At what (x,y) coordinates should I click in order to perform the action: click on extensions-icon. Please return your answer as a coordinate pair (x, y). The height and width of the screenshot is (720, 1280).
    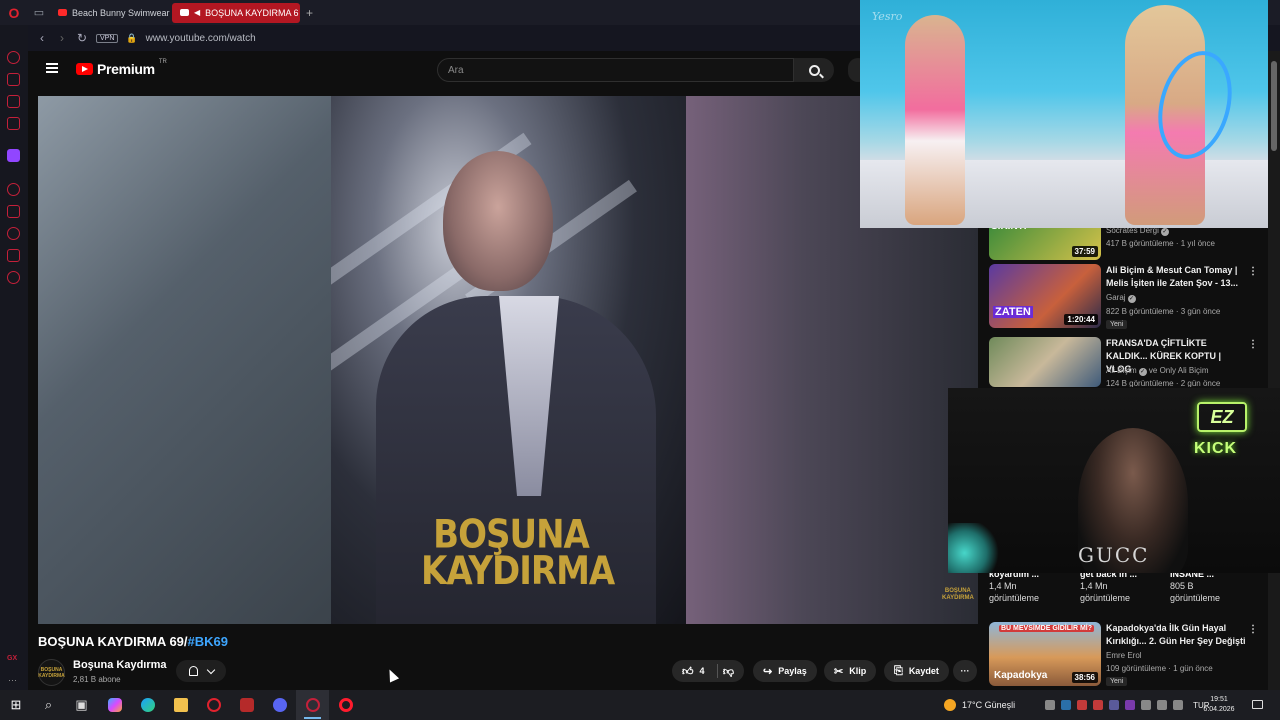
    Looking at the image, I should click on (13, 255).